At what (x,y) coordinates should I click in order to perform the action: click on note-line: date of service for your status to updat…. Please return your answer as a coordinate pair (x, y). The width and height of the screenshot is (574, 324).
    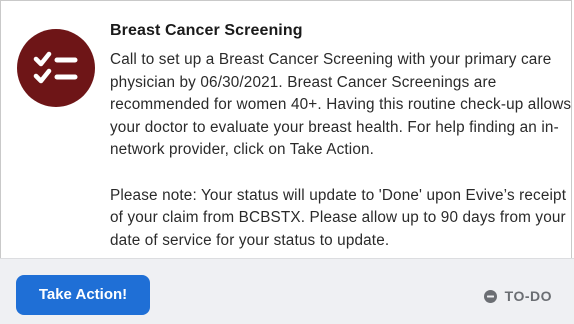
    Looking at the image, I should click on (250, 240).